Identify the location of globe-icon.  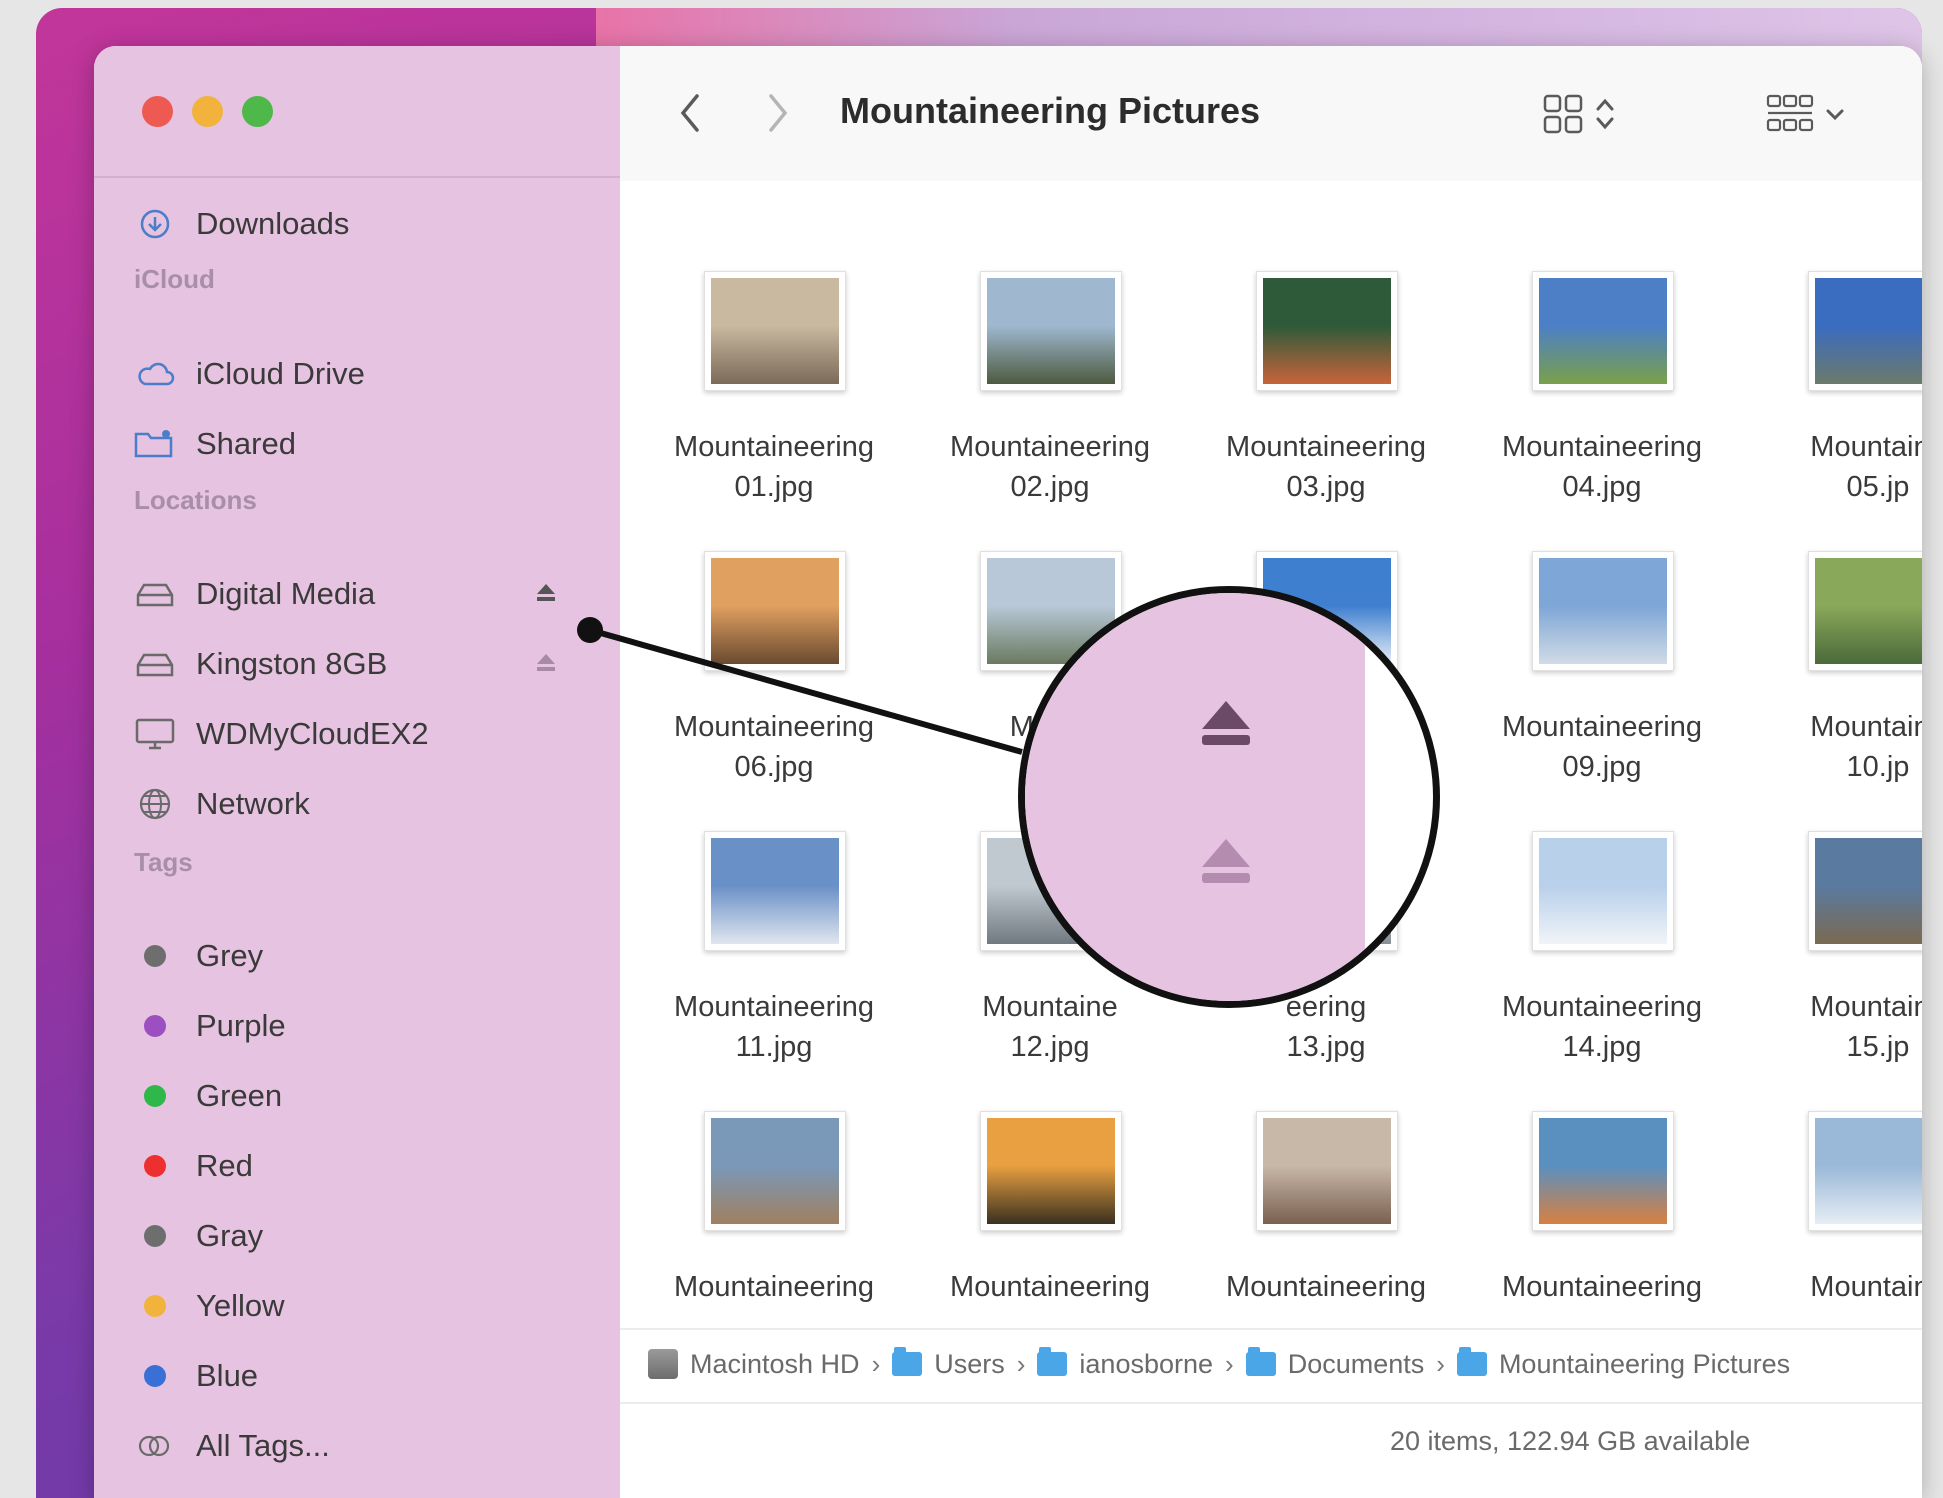
(155, 804).